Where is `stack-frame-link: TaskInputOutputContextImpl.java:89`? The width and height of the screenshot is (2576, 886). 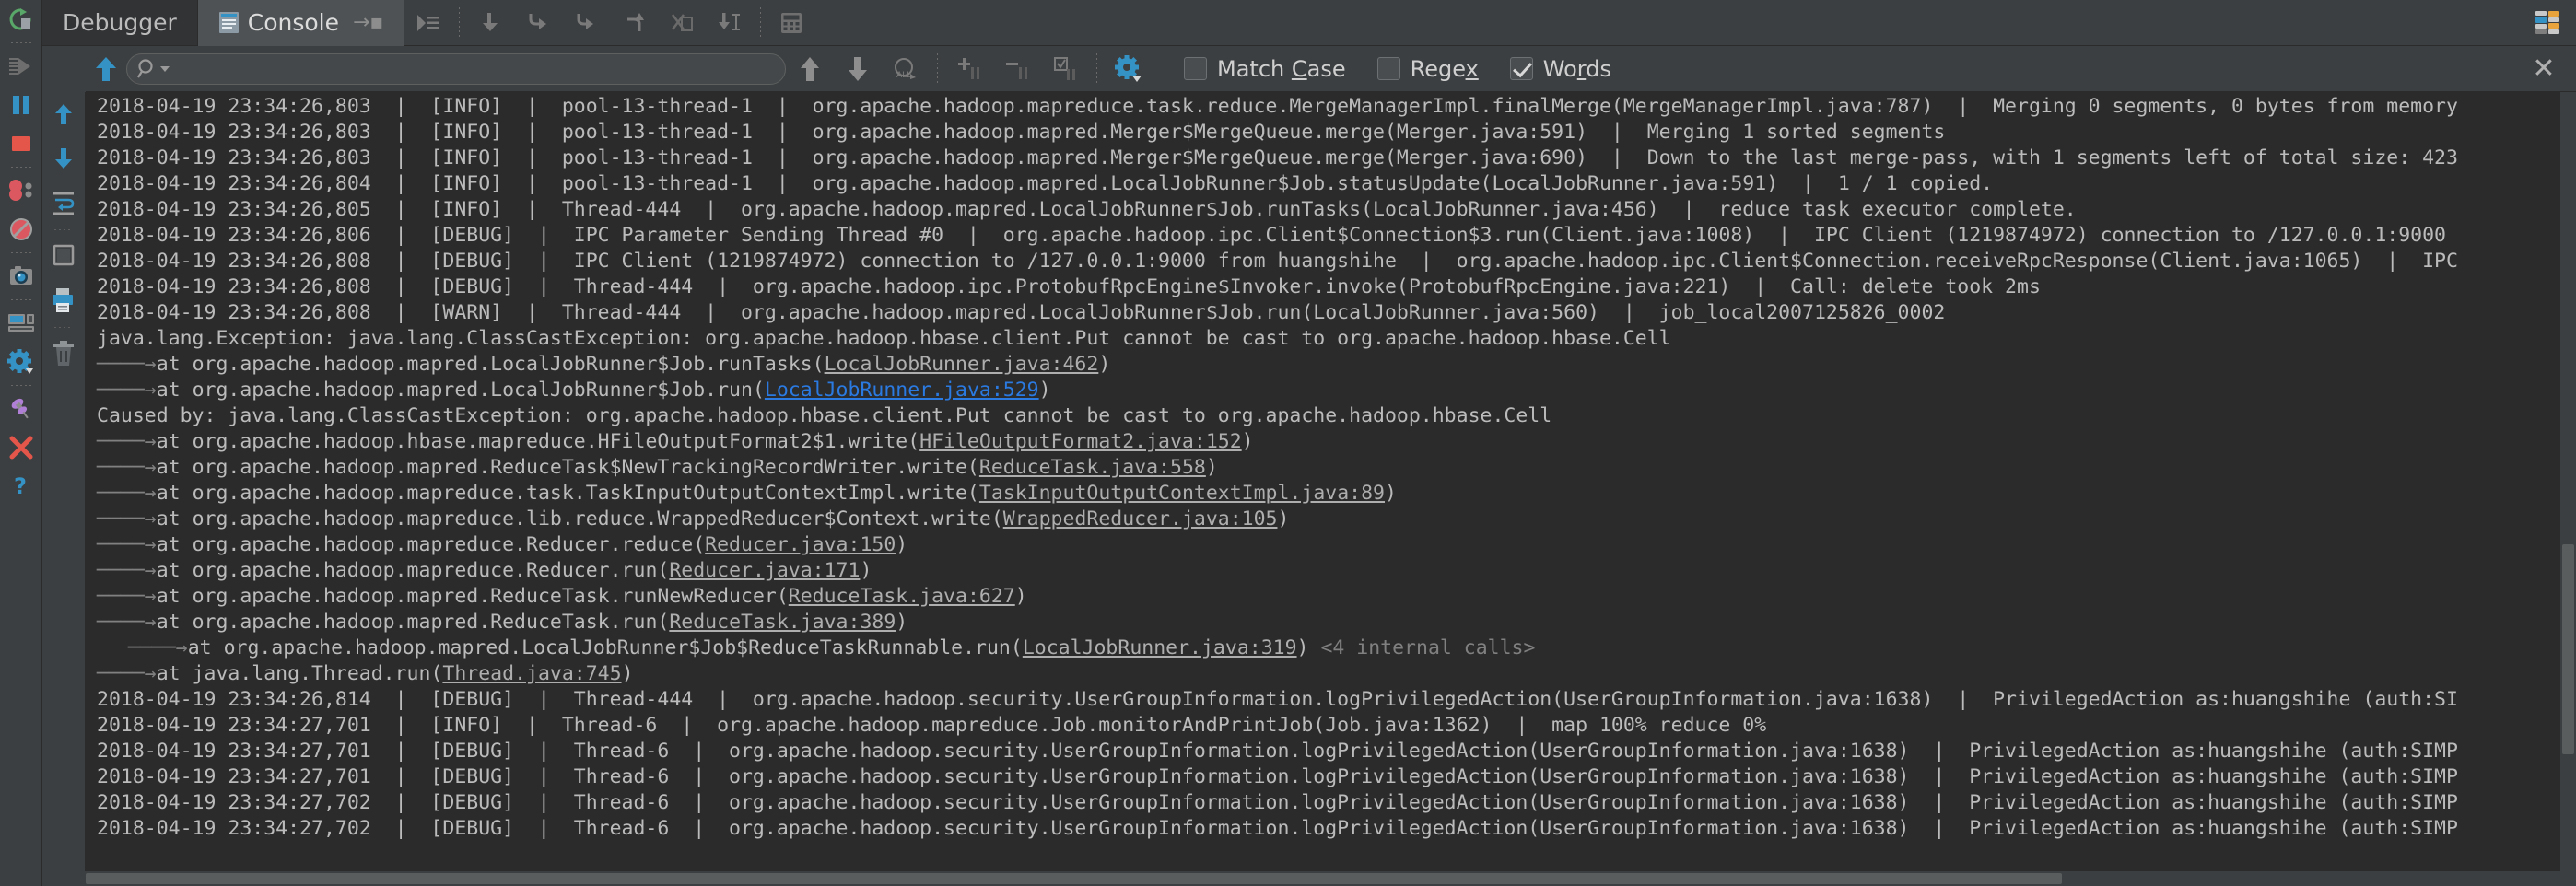 stack-frame-link: TaskInputOutputContextImpl.java:89 is located at coordinates (1182, 494).